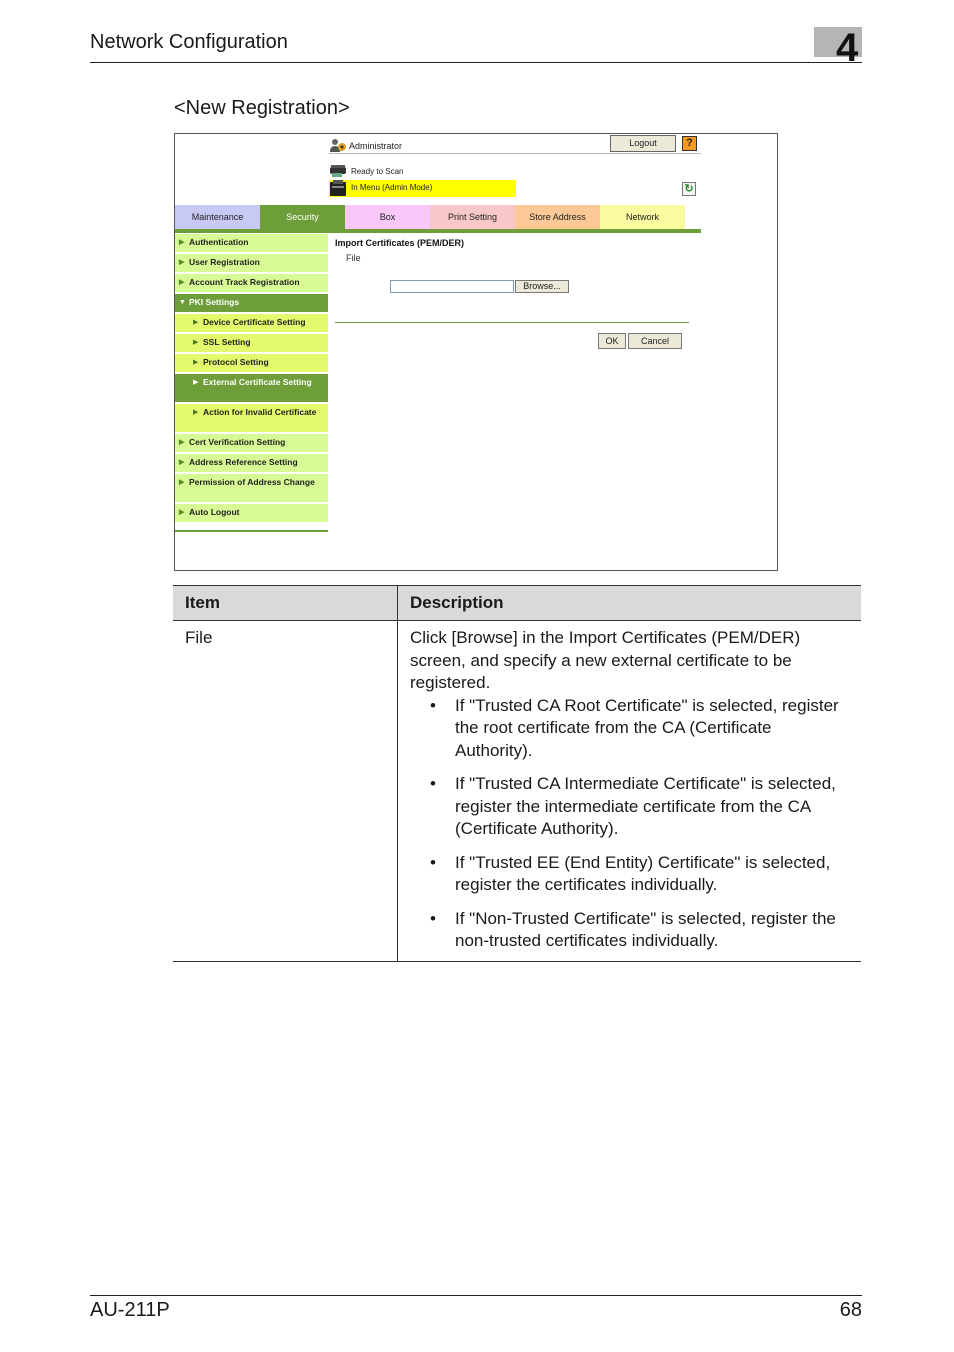 The height and width of the screenshot is (1352, 954). I want to click on footer-model: AU-211P, so click(130, 1310).